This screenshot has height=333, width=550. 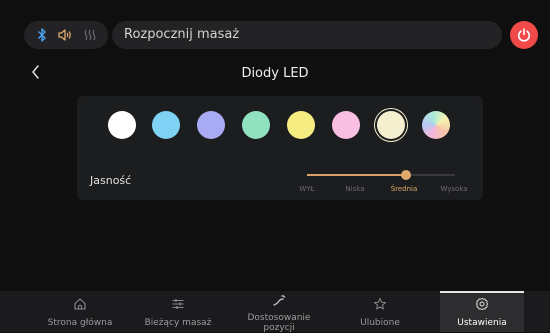 I want to click on bluetooth-icon, so click(x=42, y=35).